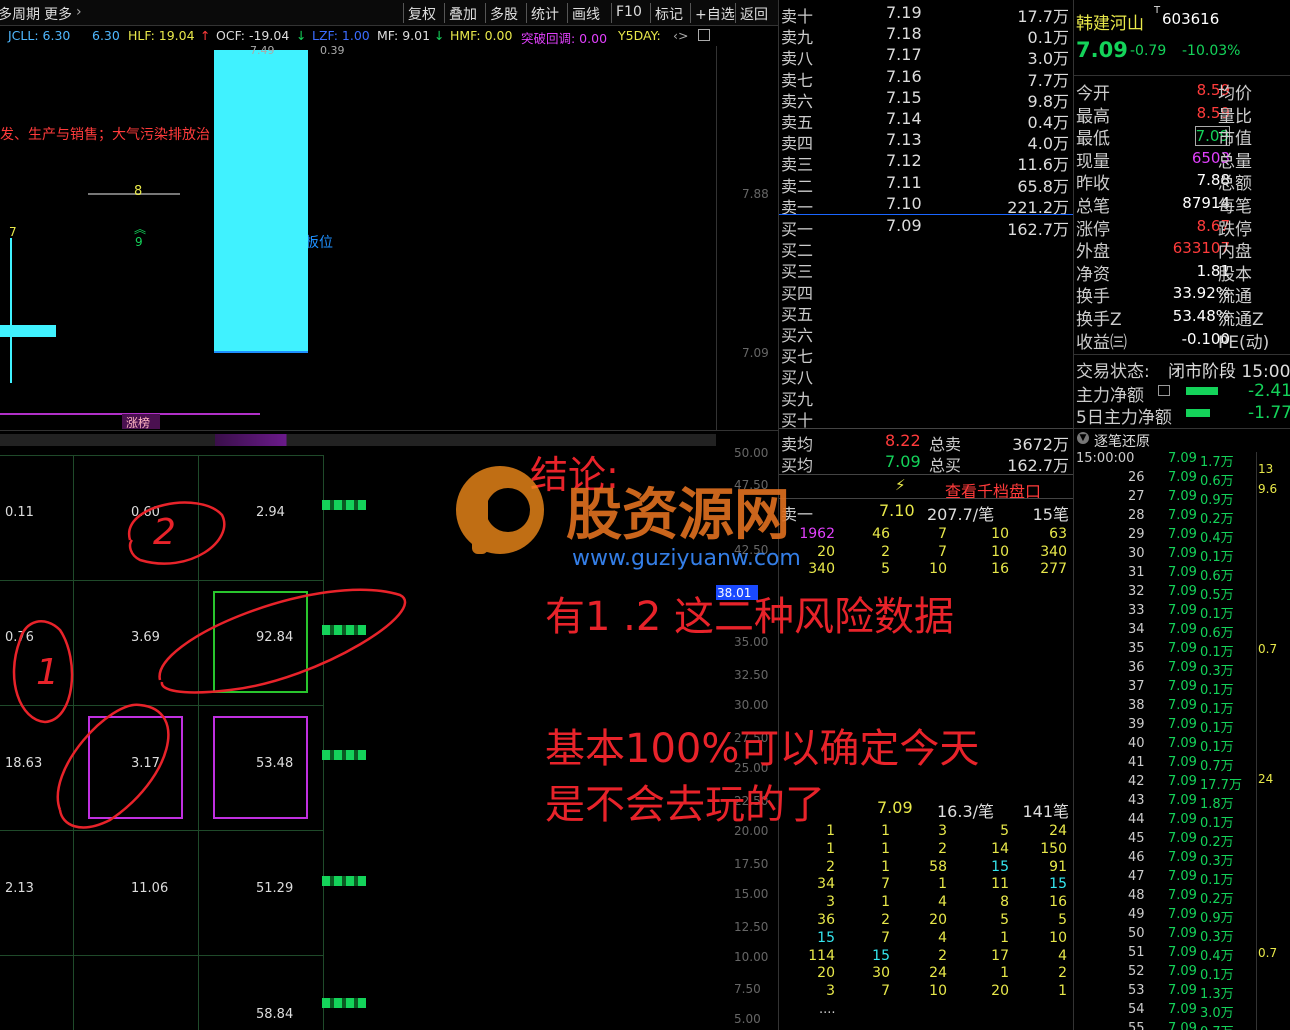 Image resolution: width=1290 pixels, height=1030 pixels. Describe the element at coordinates (282, 641) in the screenshot. I see `ellipse-92-stroke` at that location.